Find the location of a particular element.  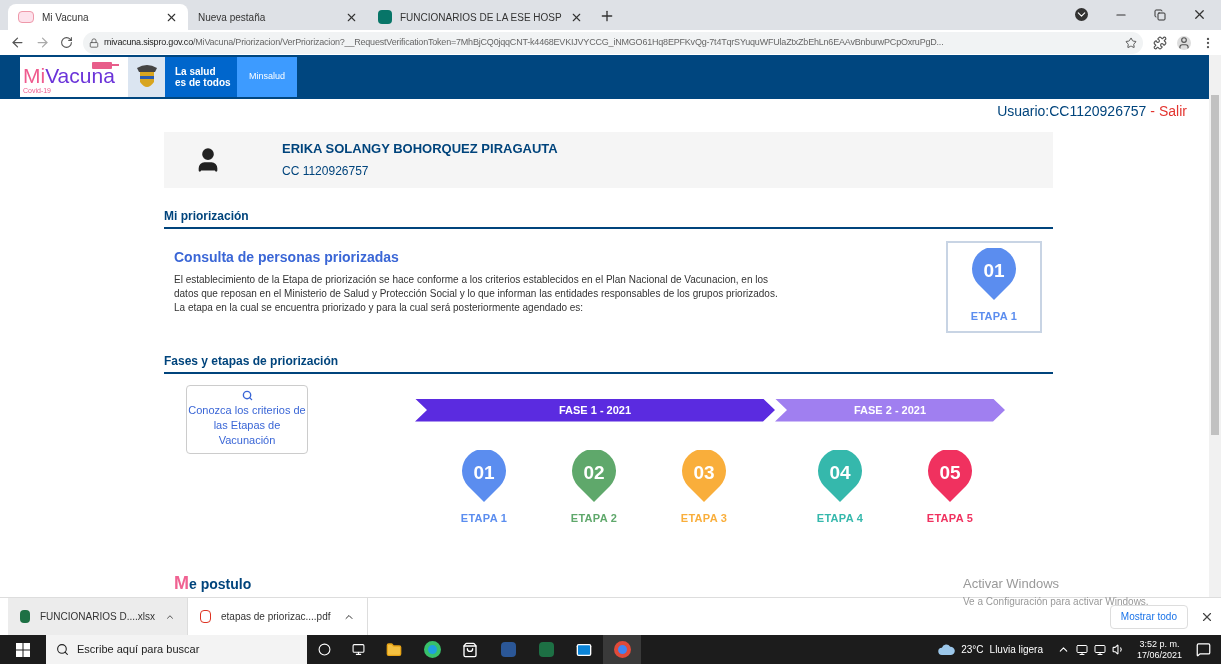

chrome-icon is located at coordinates (622, 649).